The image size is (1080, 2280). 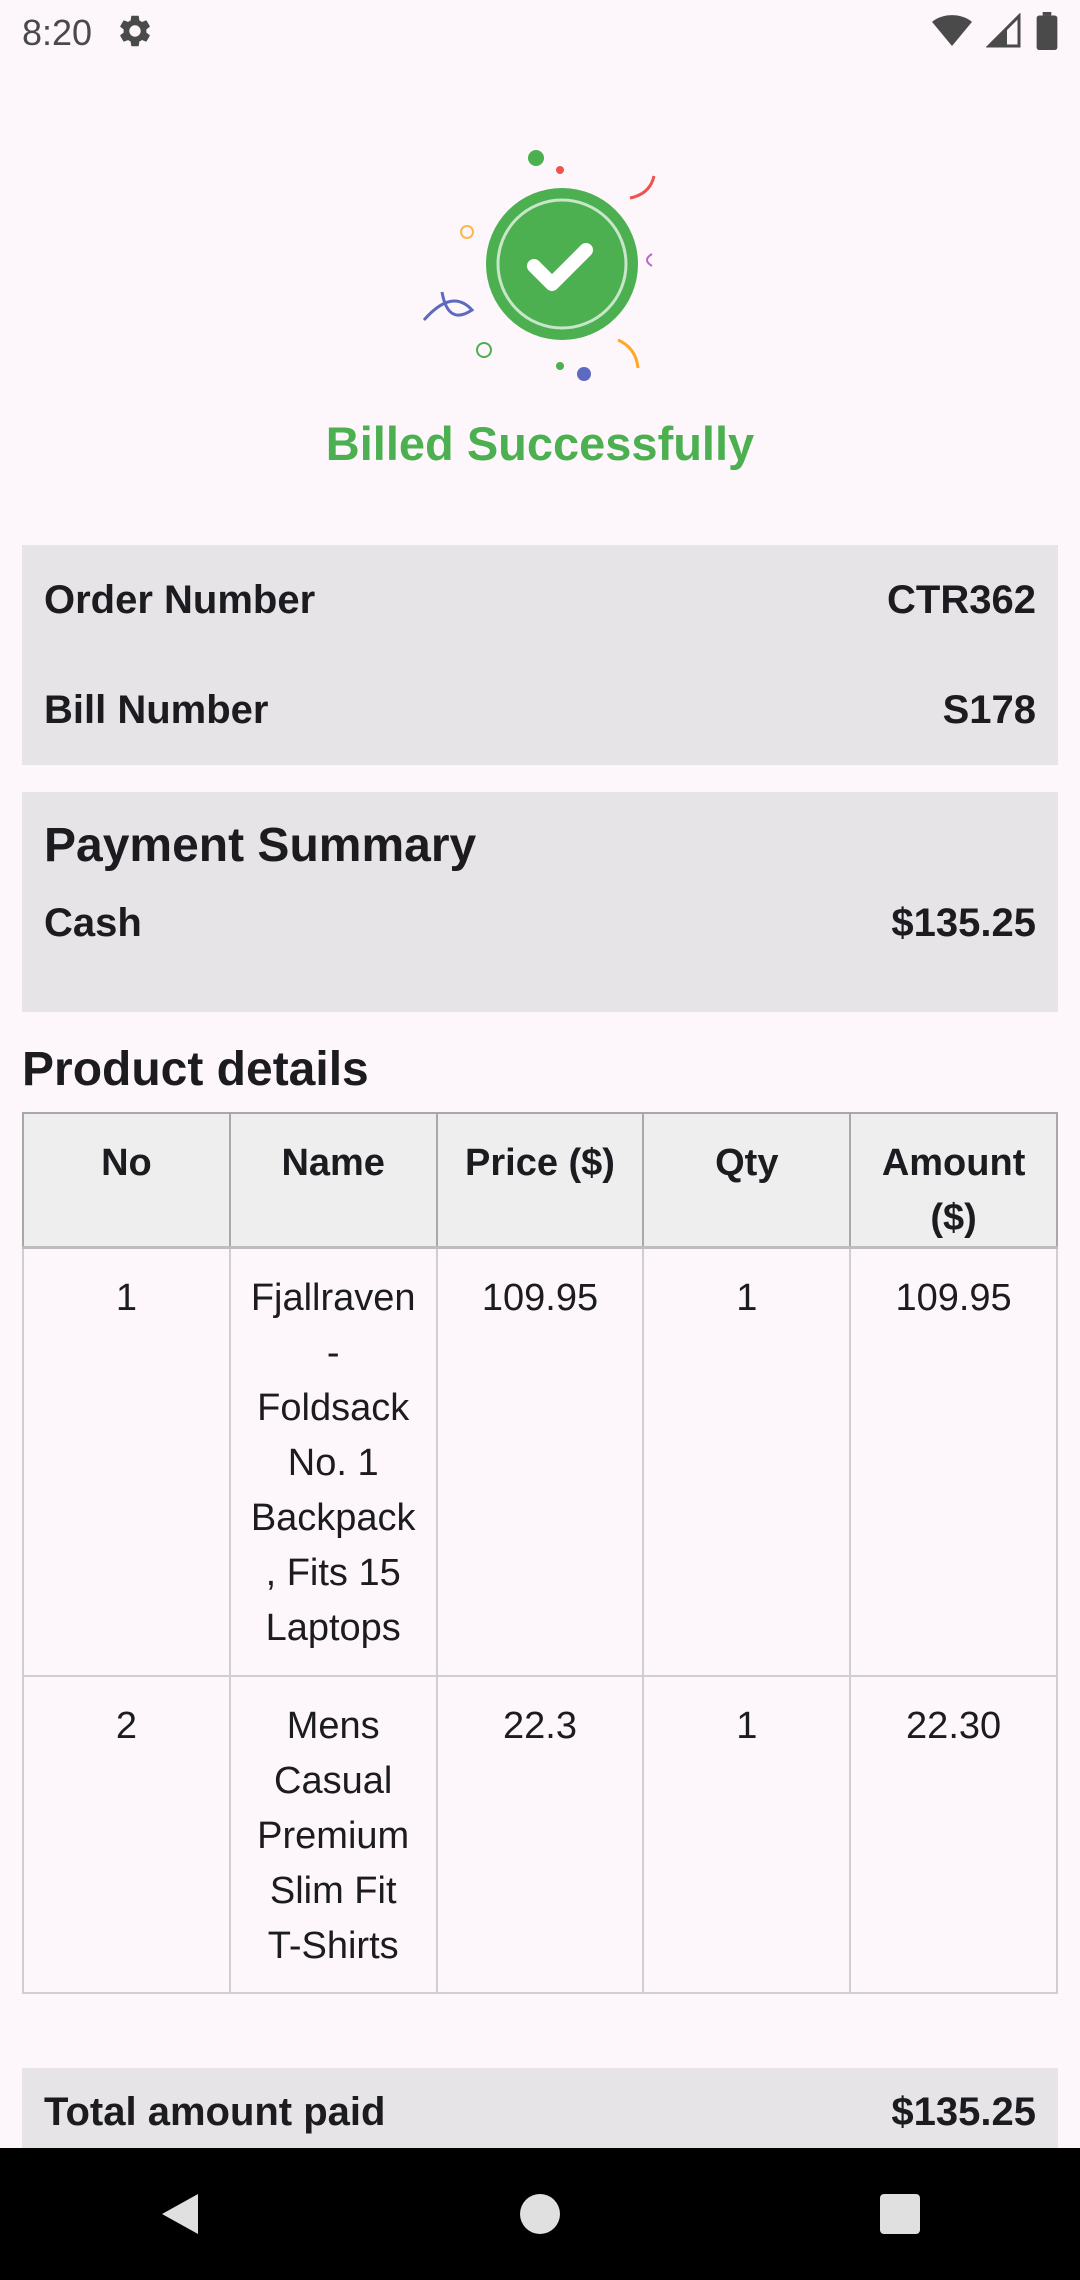 What do you see at coordinates (135, 33) in the screenshot?
I see `gear-icon` at bounding box center [135, 33].